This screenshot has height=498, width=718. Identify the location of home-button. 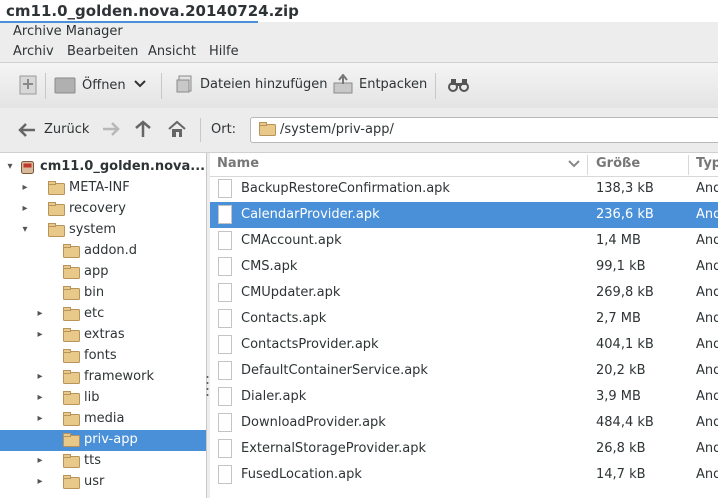
(177, 131).